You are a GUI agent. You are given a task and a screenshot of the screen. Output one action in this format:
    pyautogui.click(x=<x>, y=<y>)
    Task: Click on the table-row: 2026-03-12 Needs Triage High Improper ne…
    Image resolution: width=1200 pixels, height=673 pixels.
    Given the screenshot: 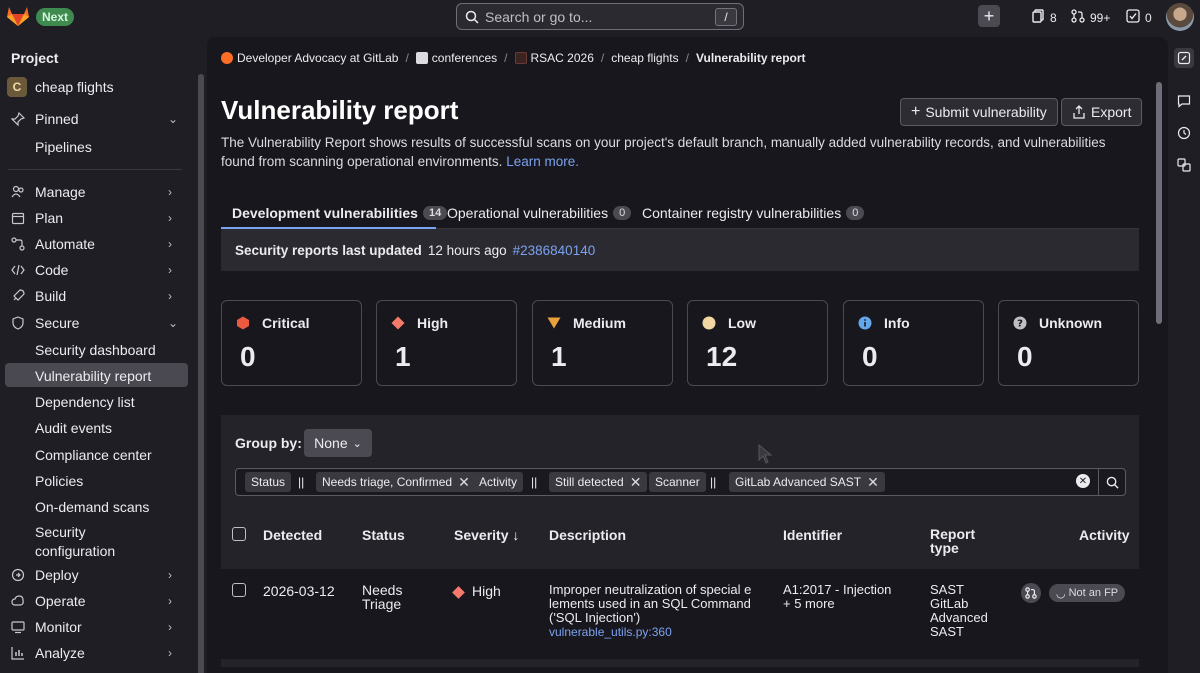 What is the action you would take?
    pyautogui.click(x=680, y=614)
    